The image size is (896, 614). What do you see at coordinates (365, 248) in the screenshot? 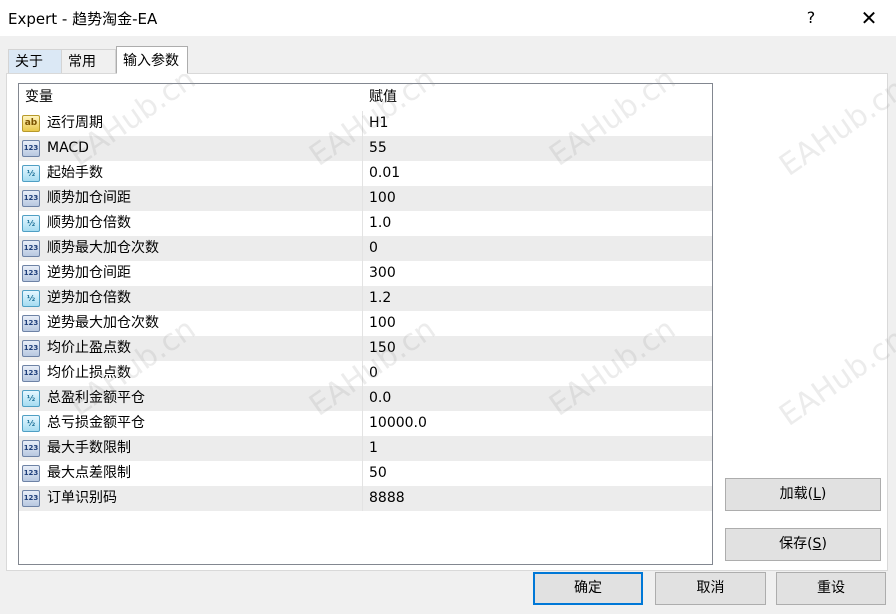
I see `table-row: 123 顺势最大加仓次数 0` at bounding box center [365, 248].